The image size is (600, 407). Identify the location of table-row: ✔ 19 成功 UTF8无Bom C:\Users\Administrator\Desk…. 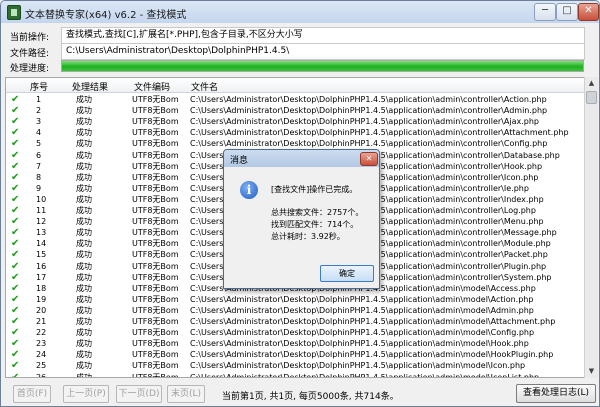
(295, 299).